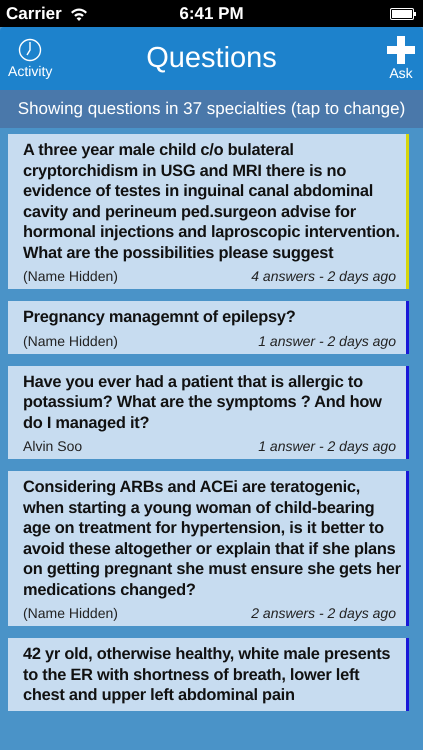 Image resolution: width=423 pixels, height=750 pixels. I want to click on ask-button: Ask, so click(401, 58).